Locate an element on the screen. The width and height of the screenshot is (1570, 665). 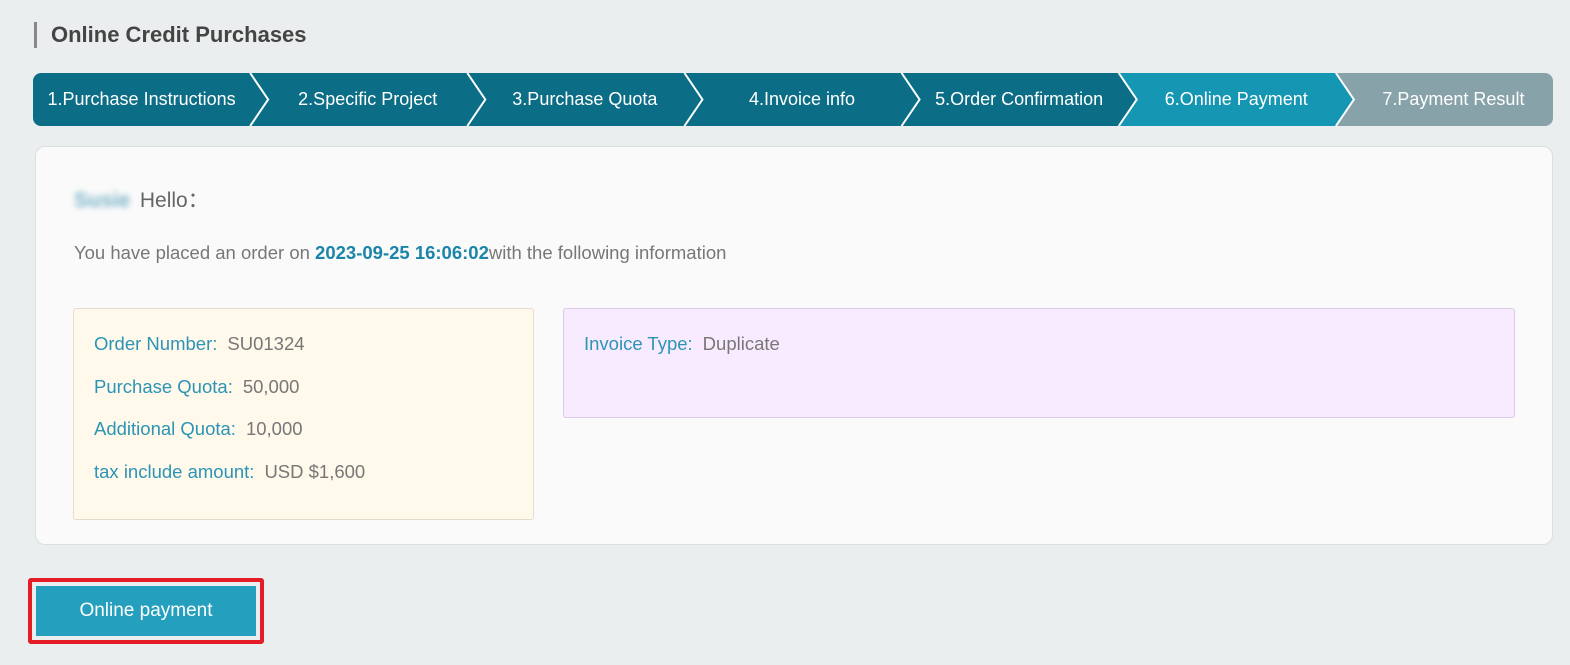
step-1-purchase-instructions: 1.Purchase Instructions is located at coordinates (141, 99).